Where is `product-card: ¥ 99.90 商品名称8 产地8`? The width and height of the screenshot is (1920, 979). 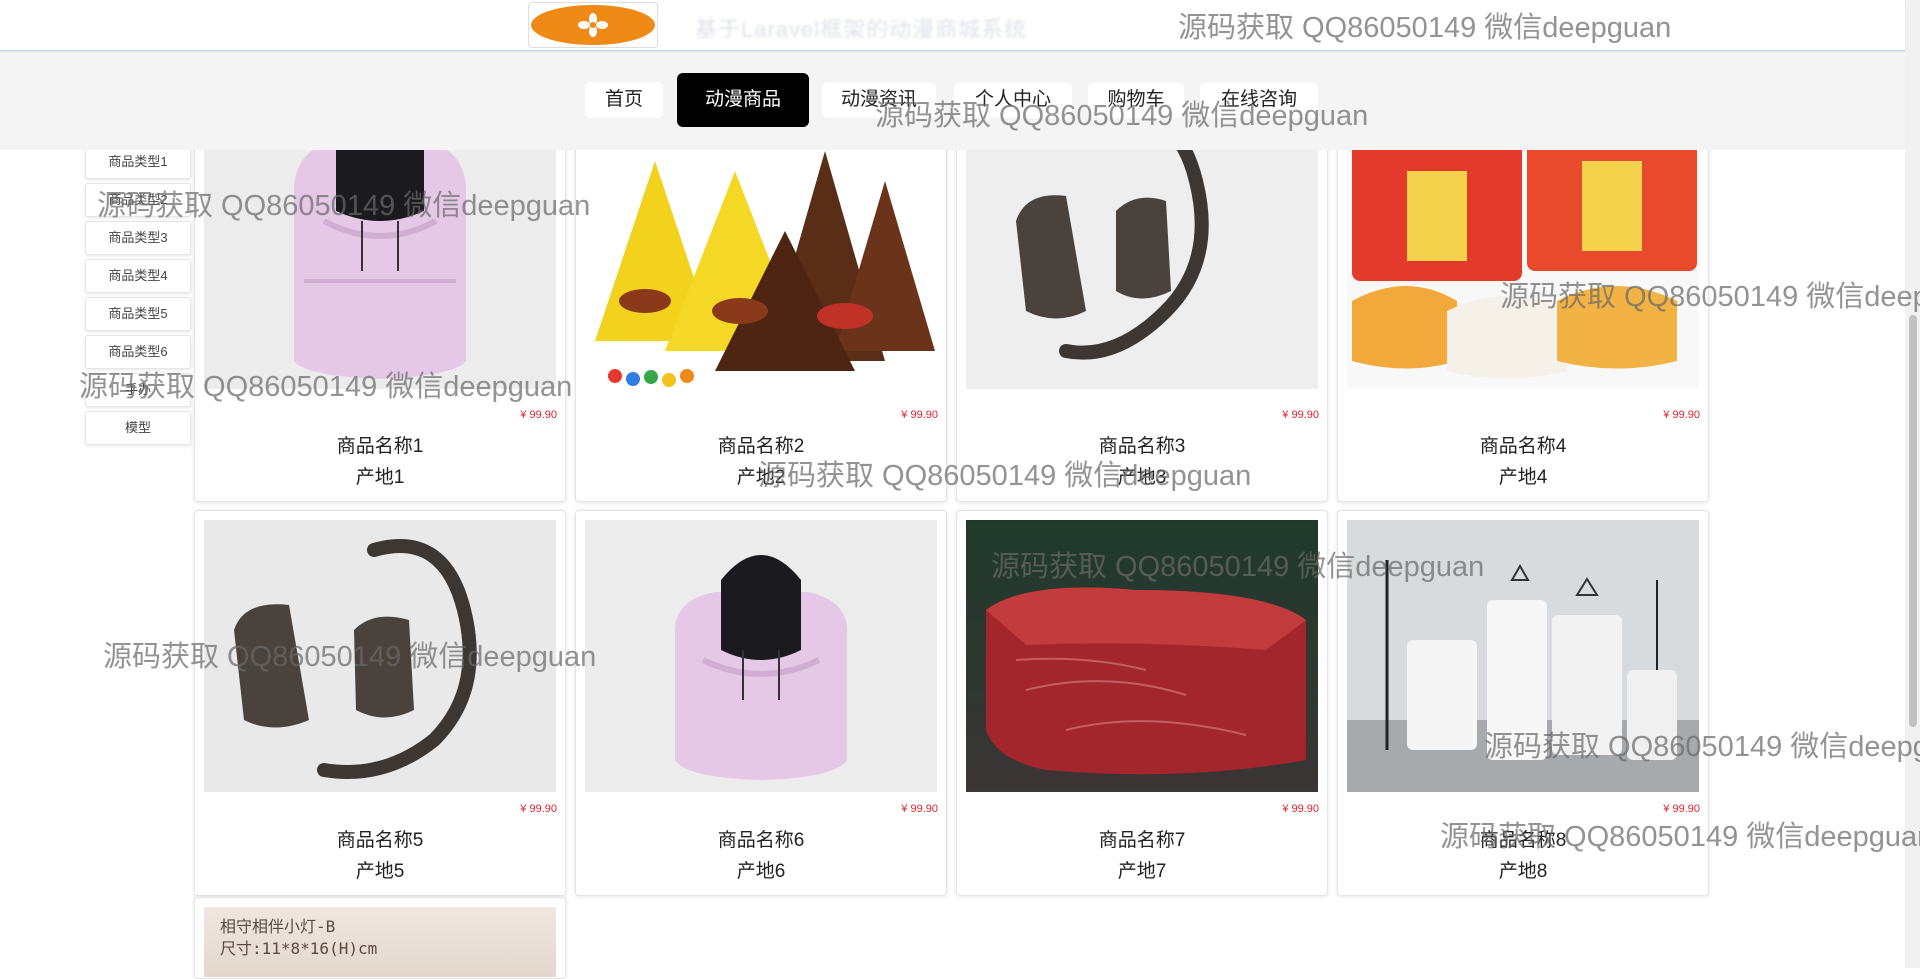
product-card: ¥ 99.90 商品名称8 产地8 is located at coordinates (1523, 703).